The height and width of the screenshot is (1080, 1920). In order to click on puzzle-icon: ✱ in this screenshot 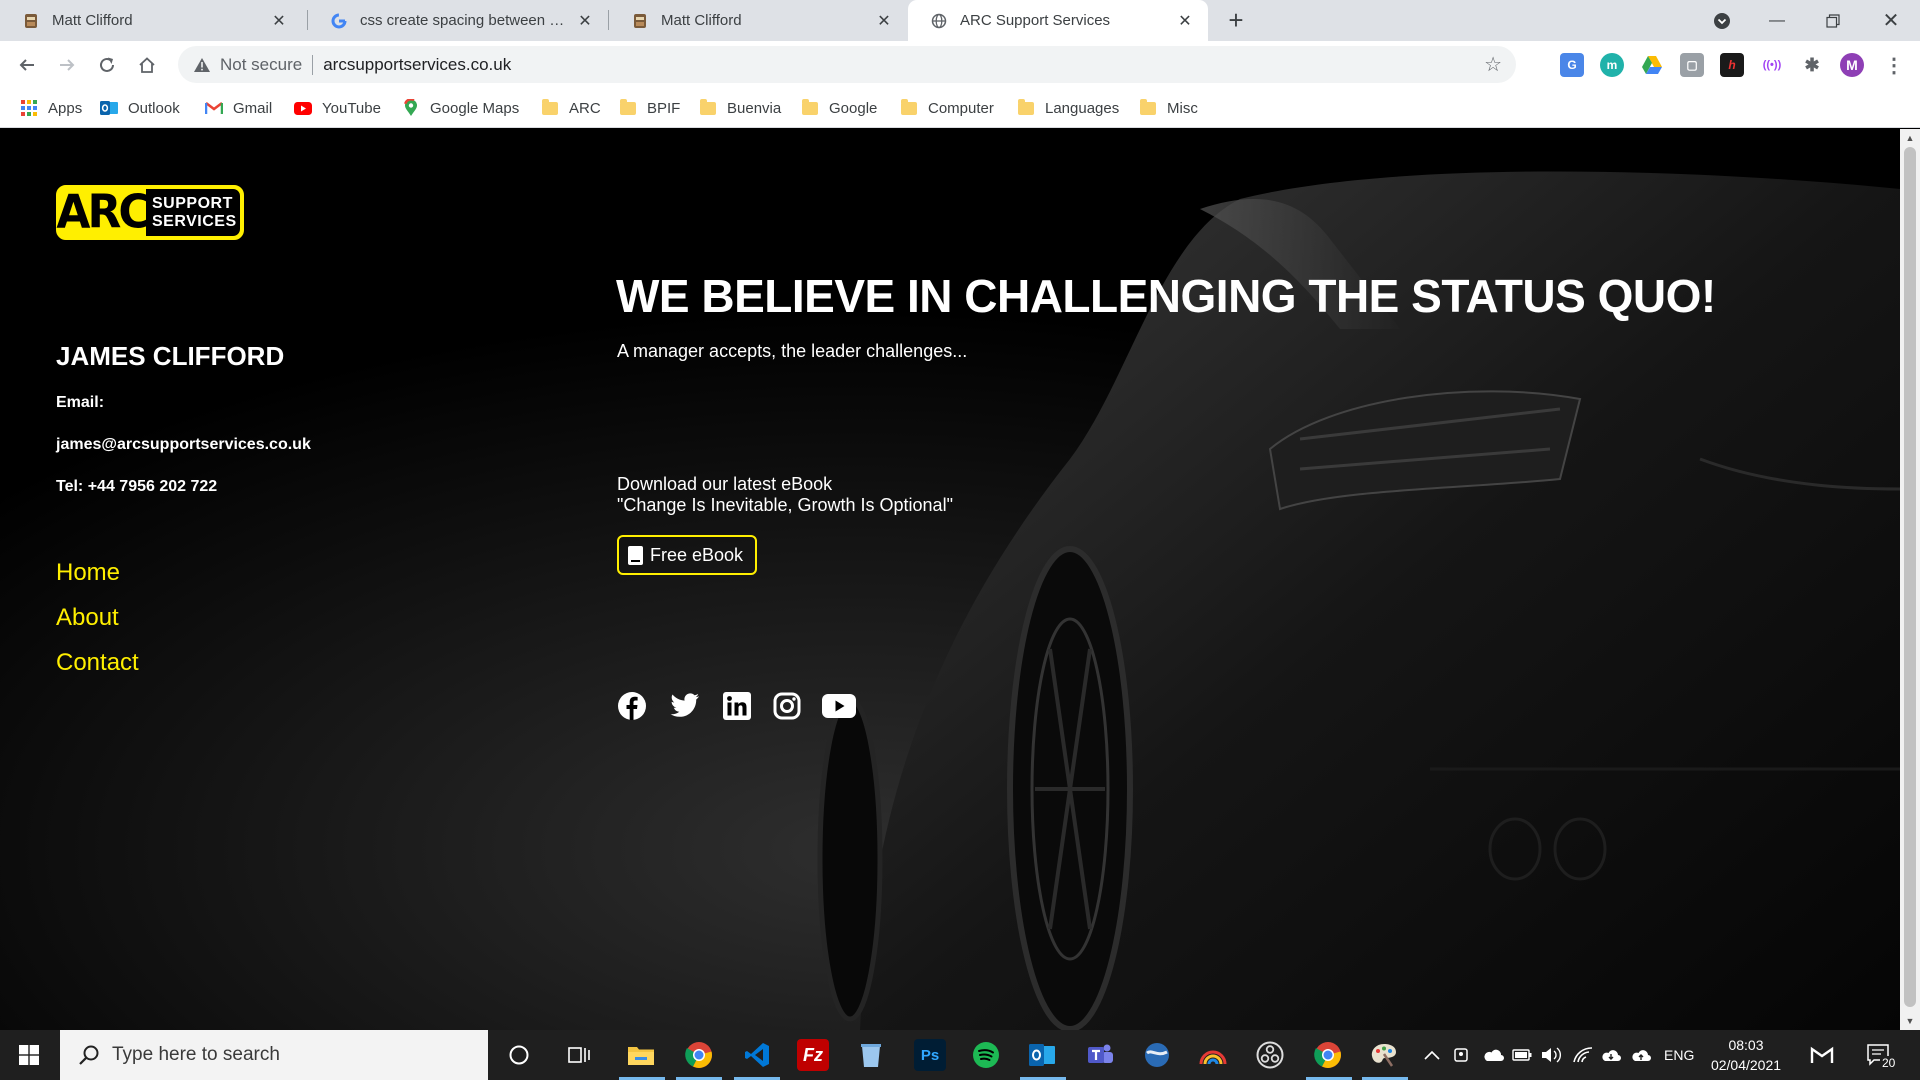, I will do `click(1812, 65)`.